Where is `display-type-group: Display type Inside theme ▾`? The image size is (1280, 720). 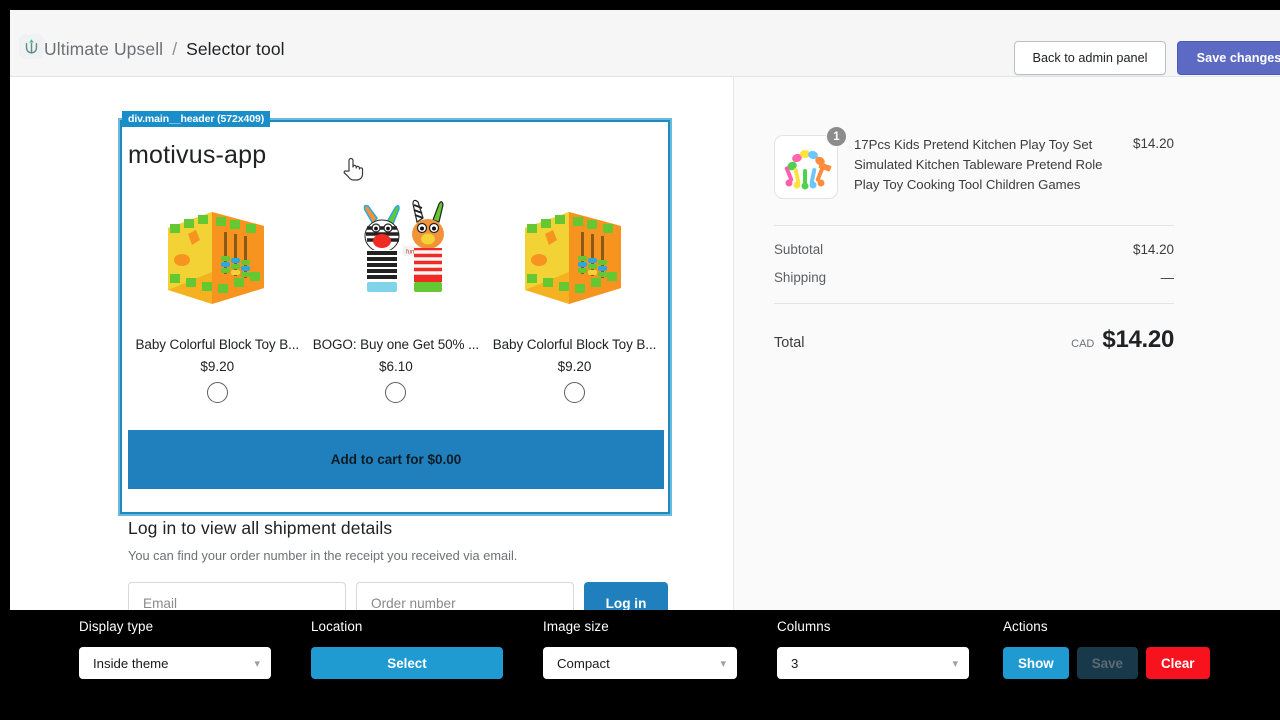 display-type-group: Display type Inside theme ▾ is located at coordinates (175, 649).